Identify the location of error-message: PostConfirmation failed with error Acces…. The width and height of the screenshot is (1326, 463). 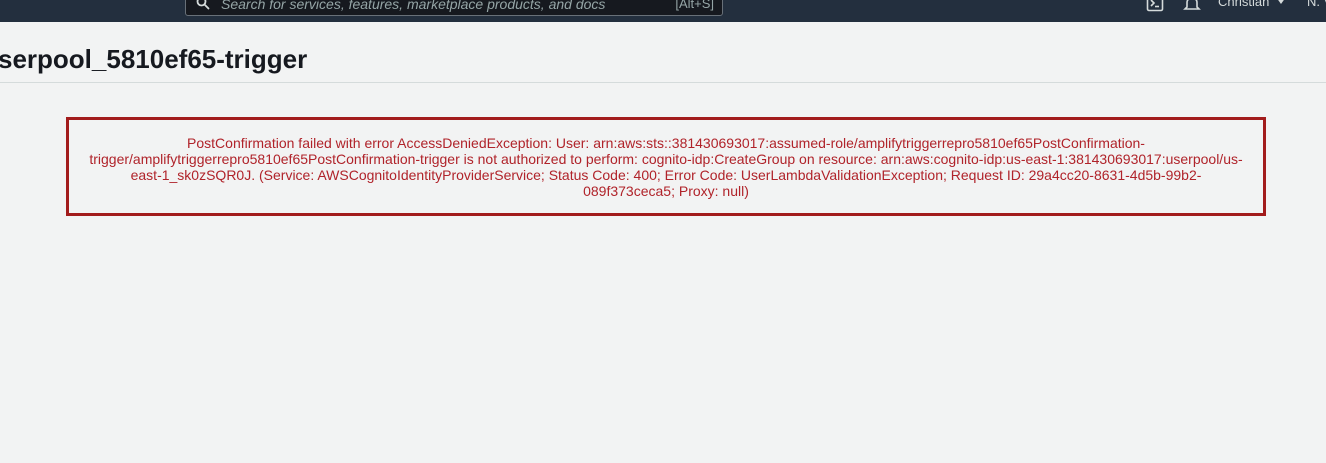
(666, 166).